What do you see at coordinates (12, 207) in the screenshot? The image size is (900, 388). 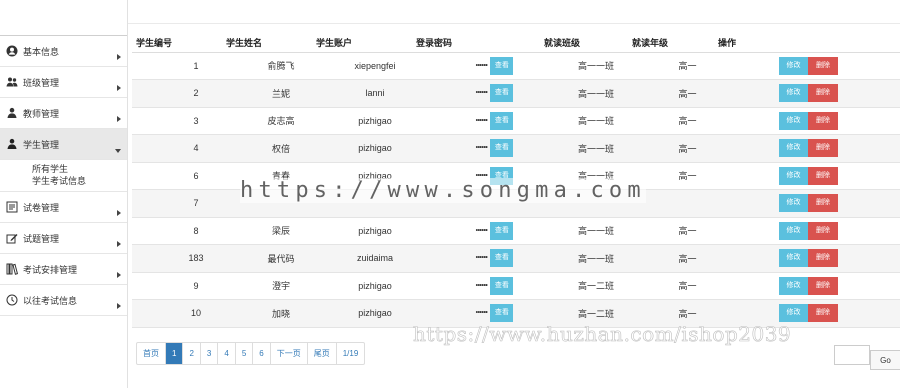 I see `document-icon` at bounding box center [12, 207].